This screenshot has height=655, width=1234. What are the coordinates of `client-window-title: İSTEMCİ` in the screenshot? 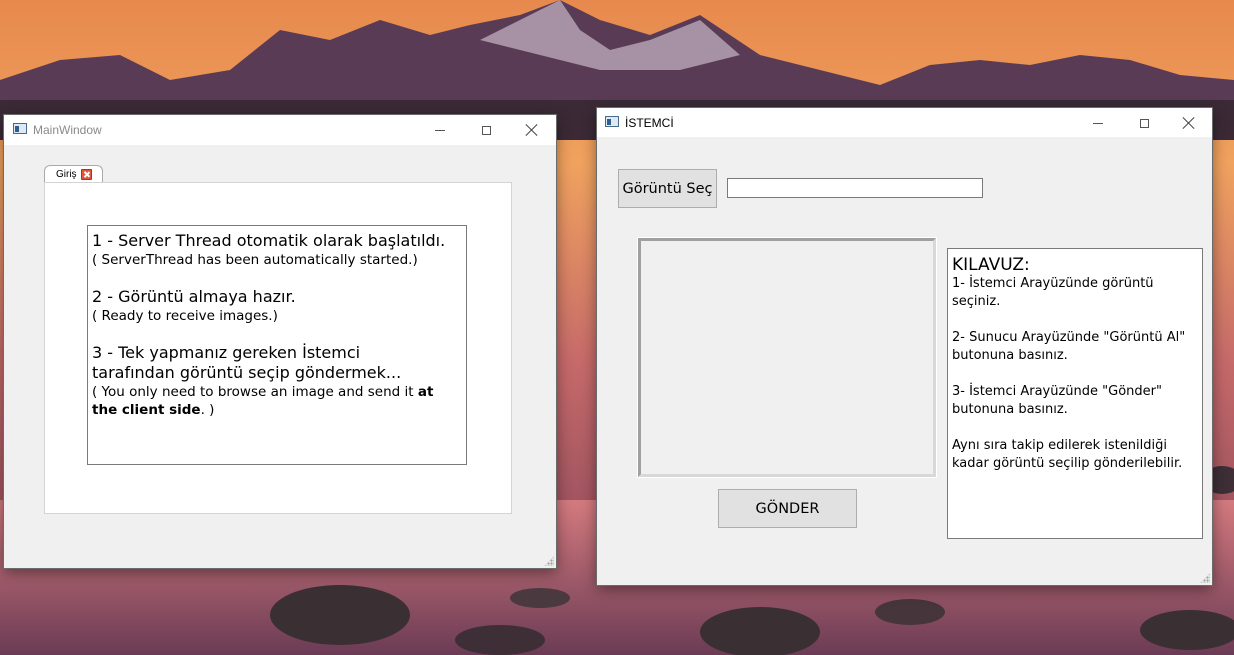 It's located at (649, 123).